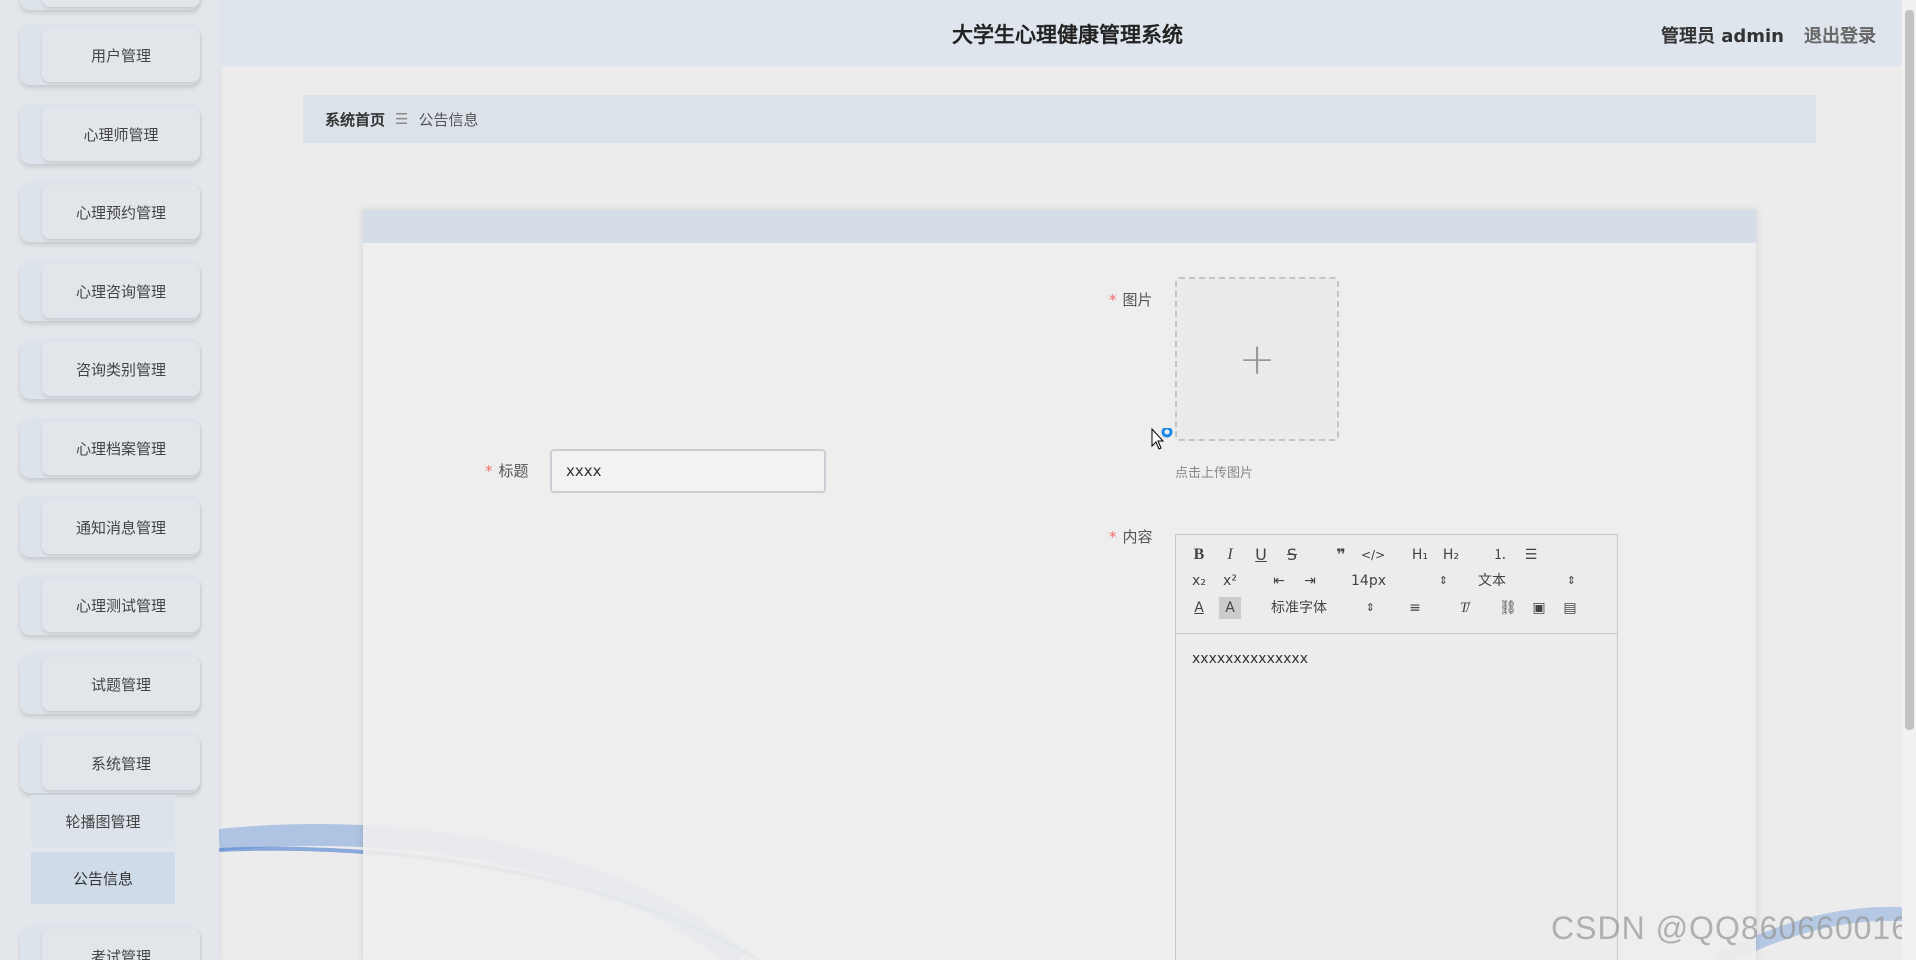  Describe the element at coordinates (1420, 555) in the screenshot. I see `h1-icon: H₁` at that location.